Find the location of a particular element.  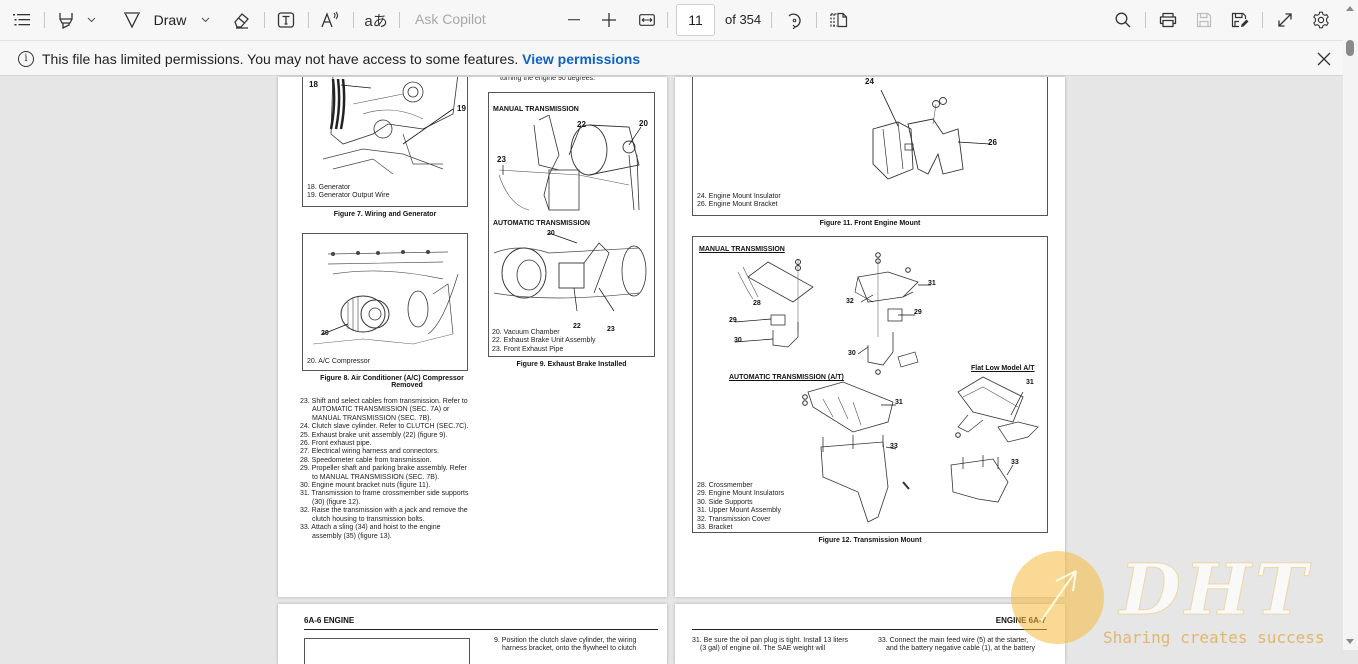

search-button is located at coordinates (1123, 20).